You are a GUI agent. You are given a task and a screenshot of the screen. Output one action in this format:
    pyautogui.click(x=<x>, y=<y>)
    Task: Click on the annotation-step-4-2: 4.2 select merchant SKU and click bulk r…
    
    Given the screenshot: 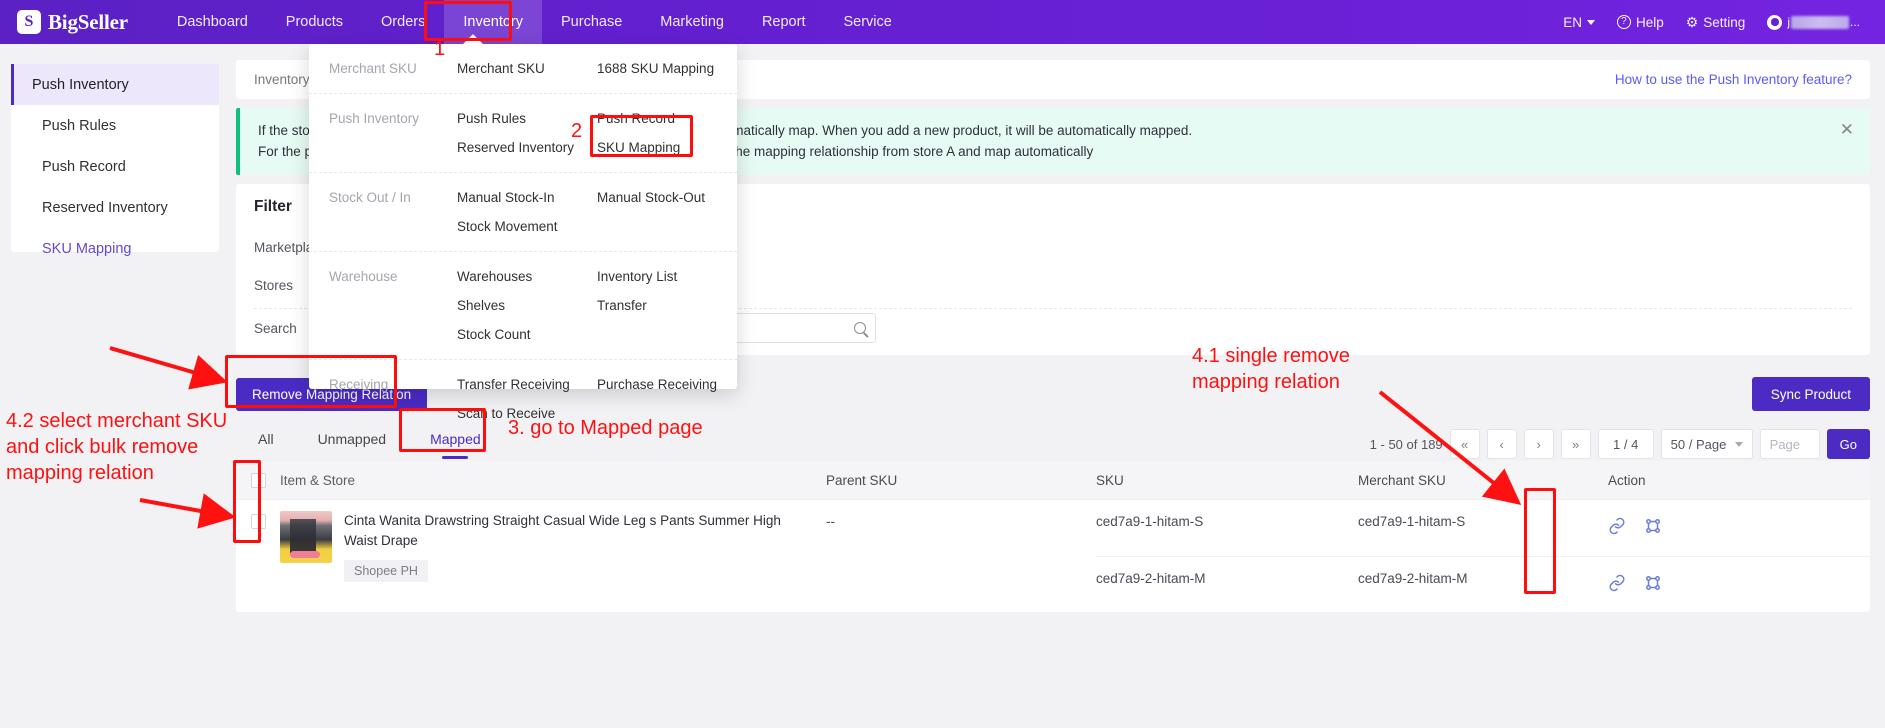 What is the action you would take?
    pyautogui.click(x=117, y=447)
    